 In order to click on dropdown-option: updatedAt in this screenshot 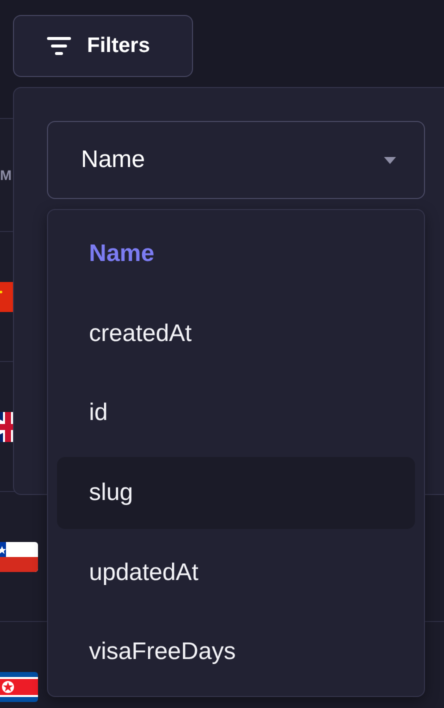, I will do `click(236, 572)`.